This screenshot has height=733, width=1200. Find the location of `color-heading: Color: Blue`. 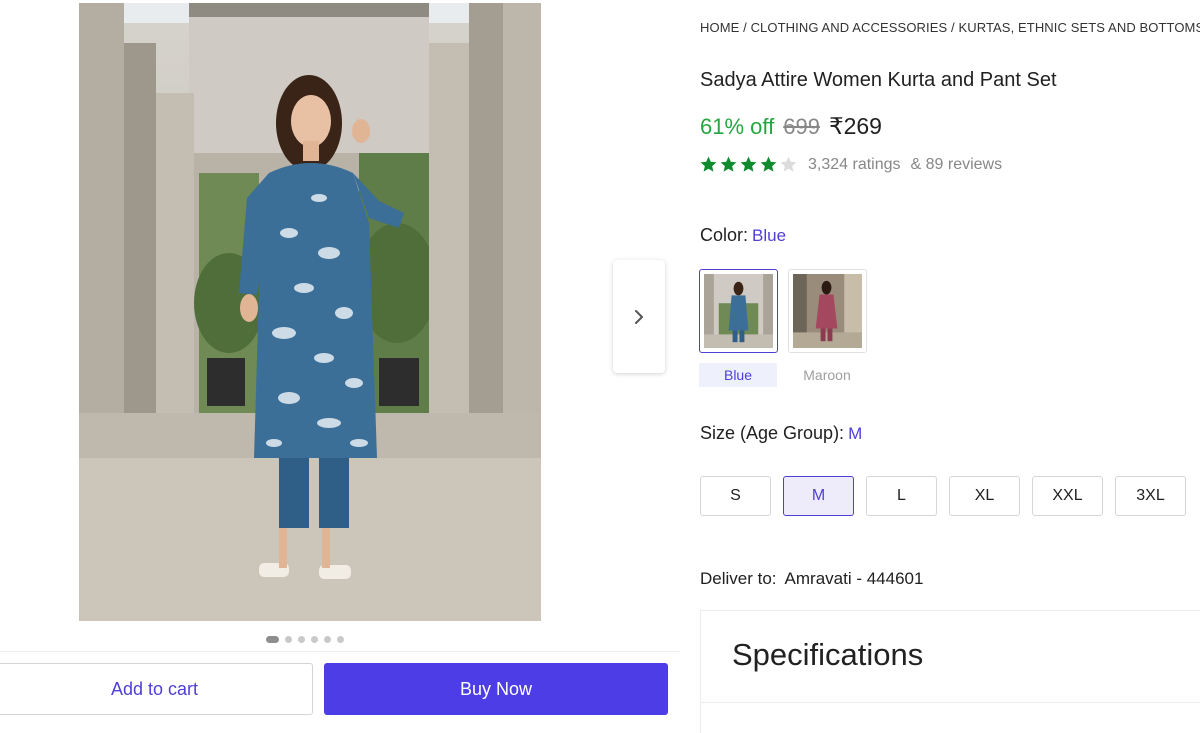

color-heading: Color: Blue is located at coordinates (743, 235).